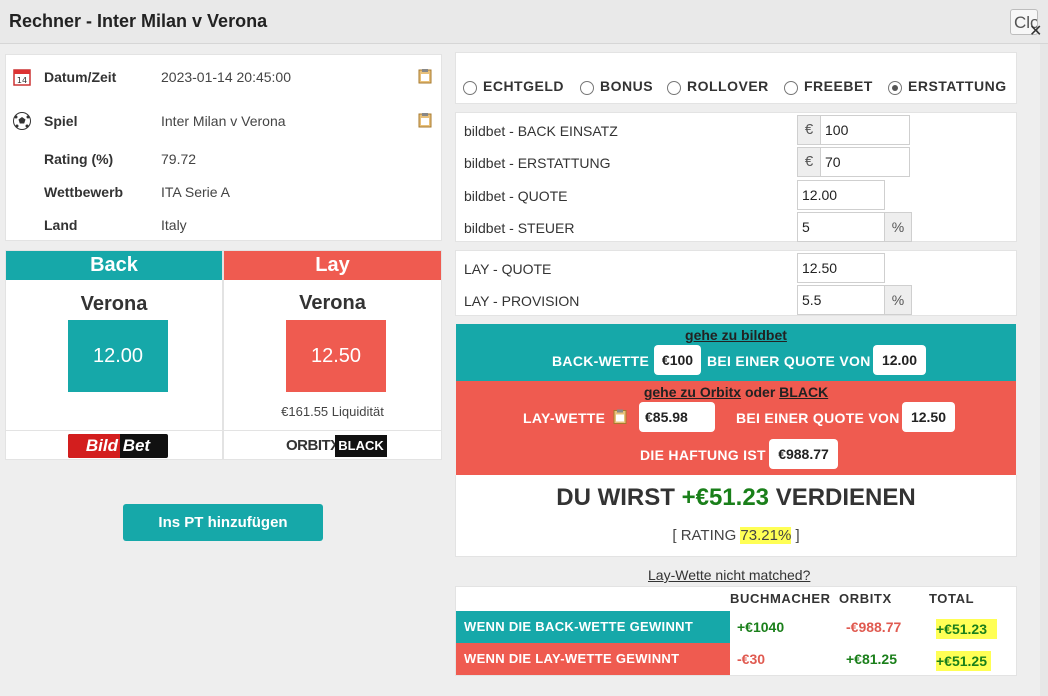  What do you see at coordinates (564, 418) in the screenshot?
I see `lay-bet-label: LAY-WETTE` at bounding box center [564, 418].